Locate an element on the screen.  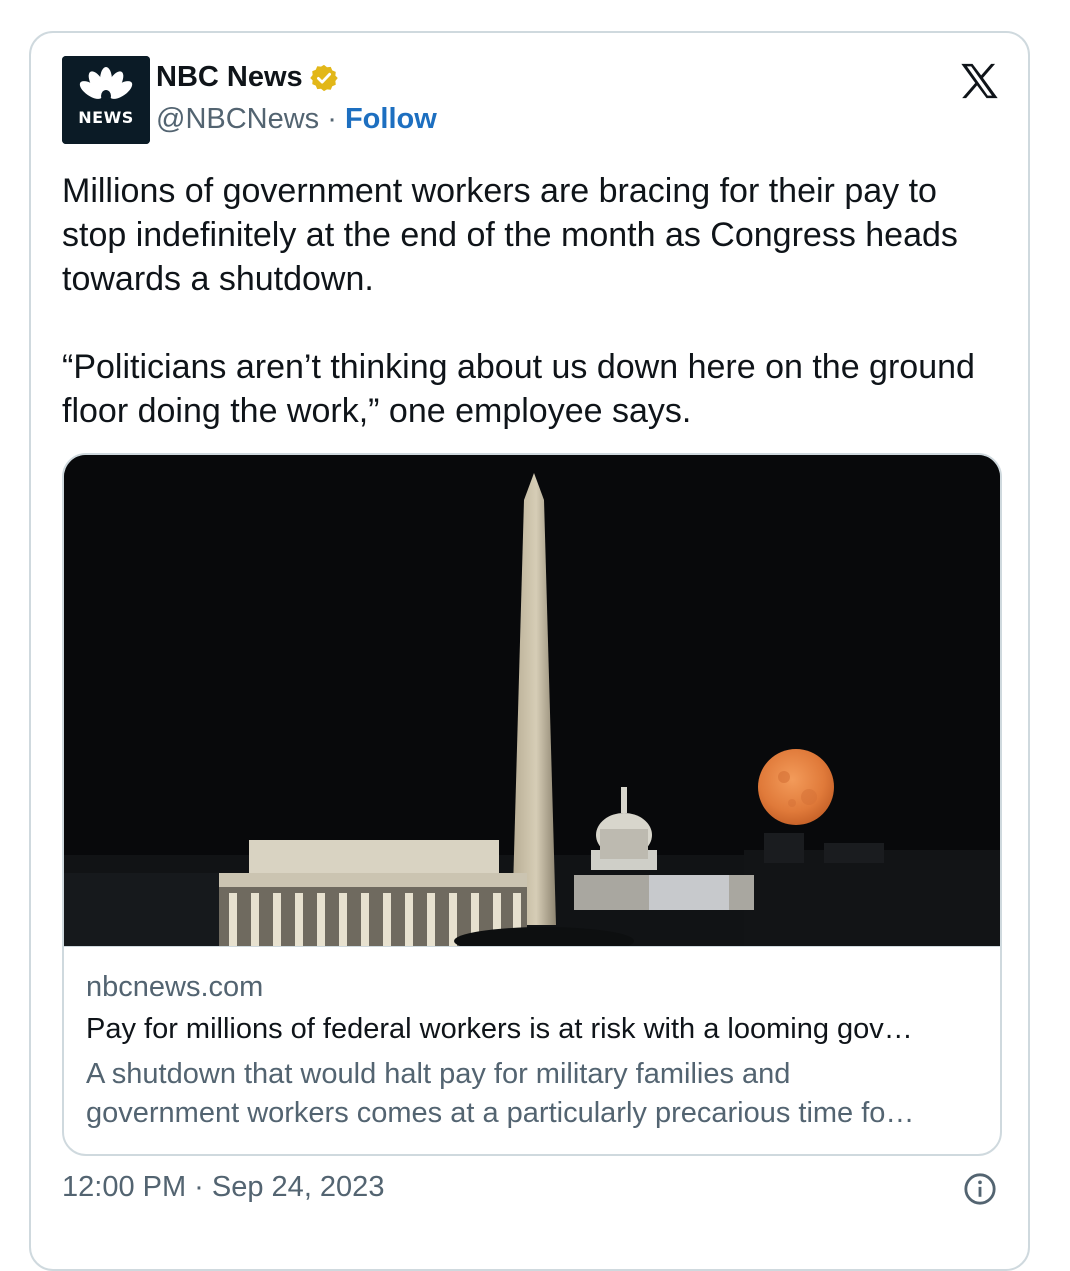
avatar: NEWS is located at coordinates (106, 100).